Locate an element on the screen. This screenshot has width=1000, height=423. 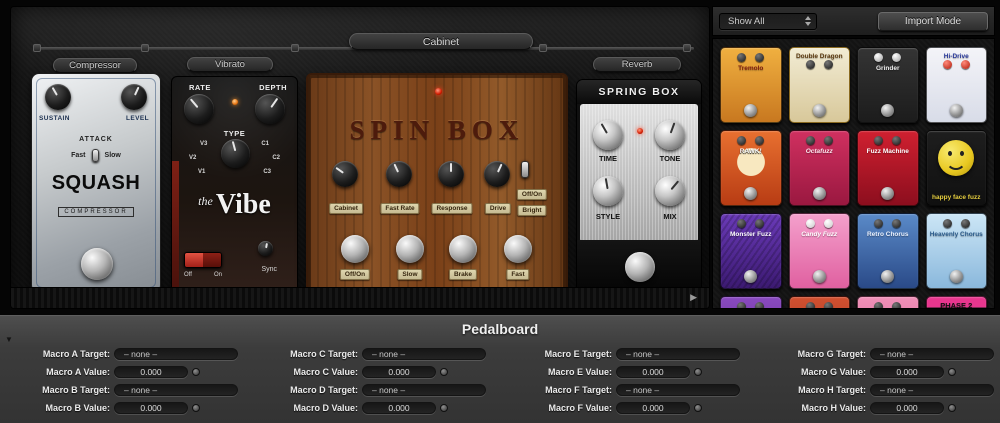
browser-pedal-fuzz-machine: Fuzz Machine is located at coordinates (888, 168).